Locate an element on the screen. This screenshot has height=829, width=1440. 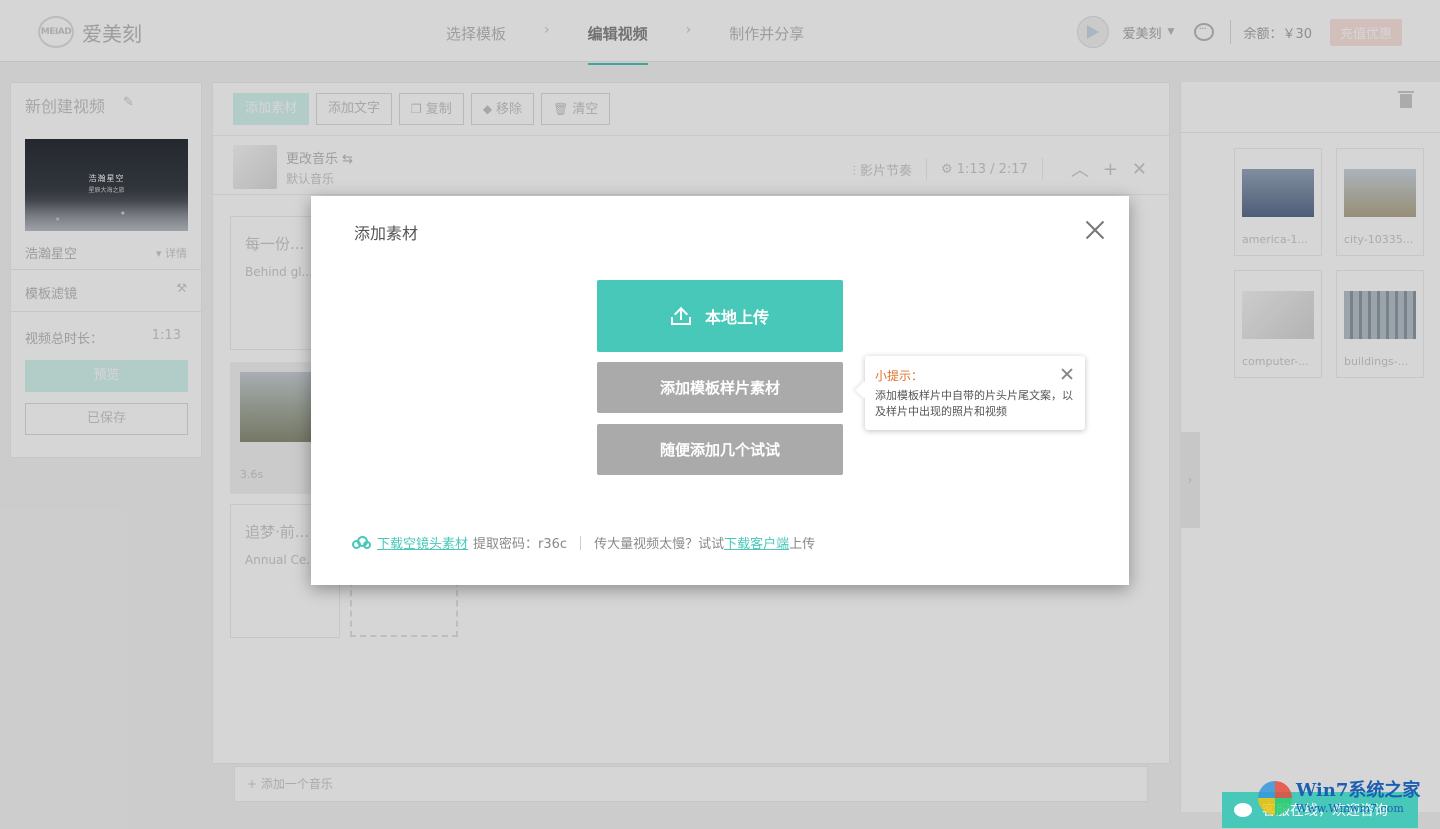
tip-arrow is located at coordinates (864, 390).